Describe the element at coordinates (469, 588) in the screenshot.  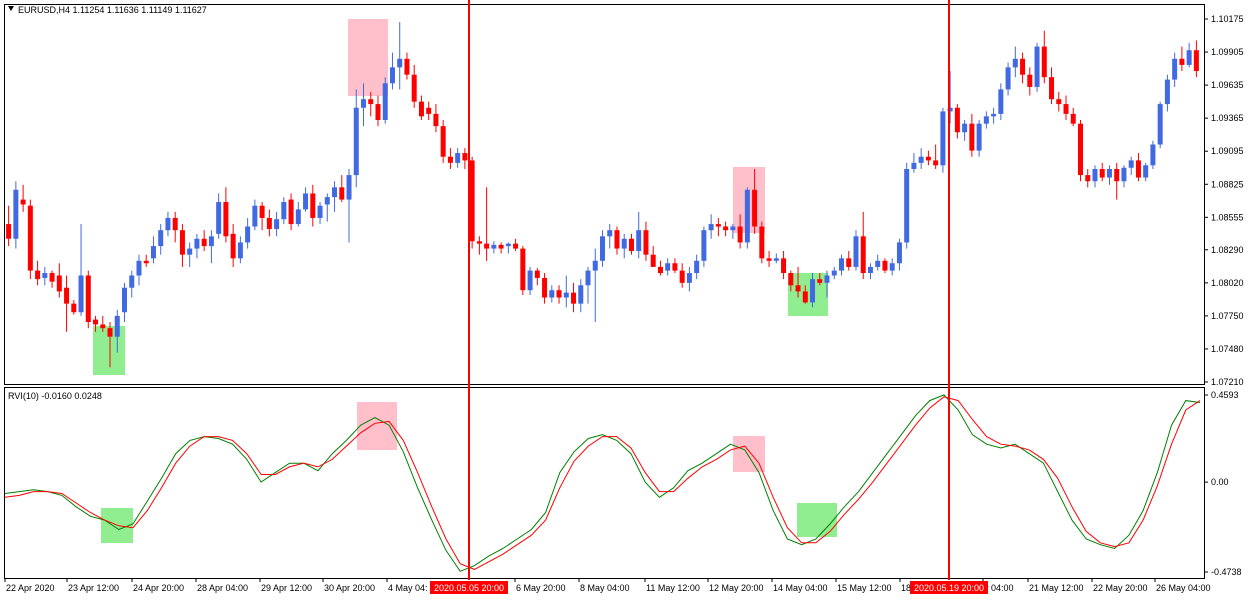
I see `time-highlight-1: 2020.05.05 20:00` at that location.